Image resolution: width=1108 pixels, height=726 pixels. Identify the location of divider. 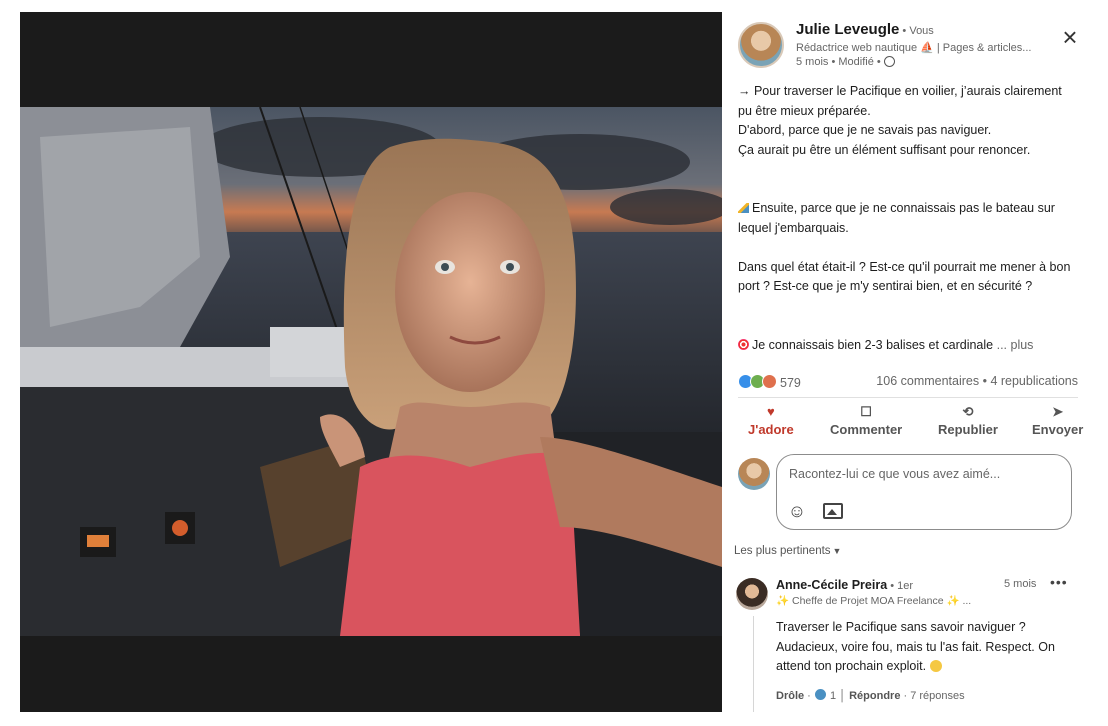
(908, 397).